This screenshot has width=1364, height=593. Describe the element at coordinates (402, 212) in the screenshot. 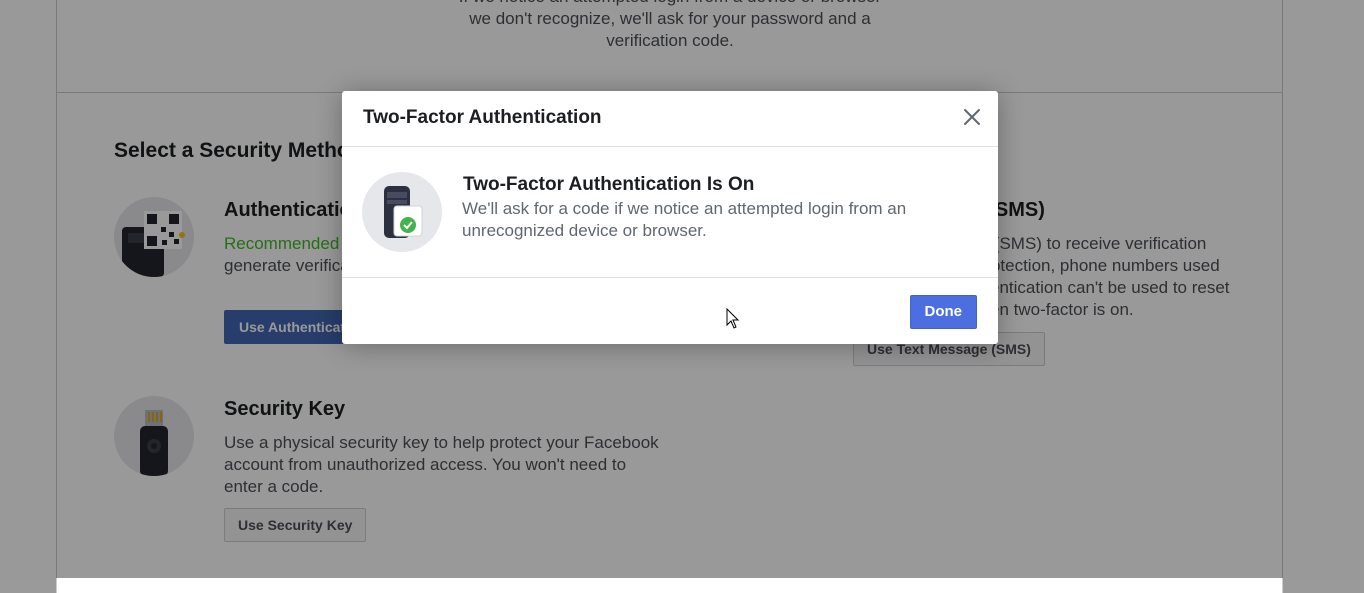

I see `phone-check-icon` at that location.